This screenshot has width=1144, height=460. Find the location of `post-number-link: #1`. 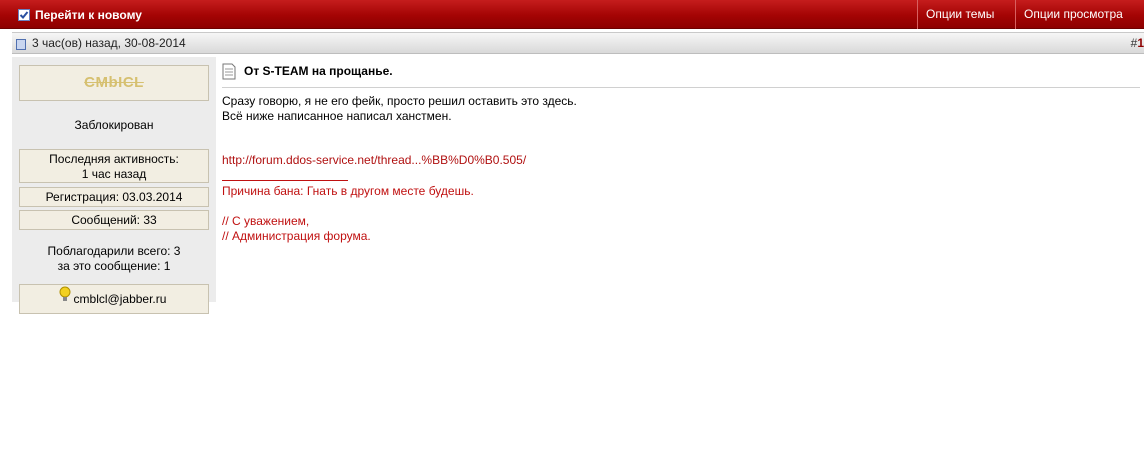

post-number-link: #1 is located at coordinates (1137, 43).